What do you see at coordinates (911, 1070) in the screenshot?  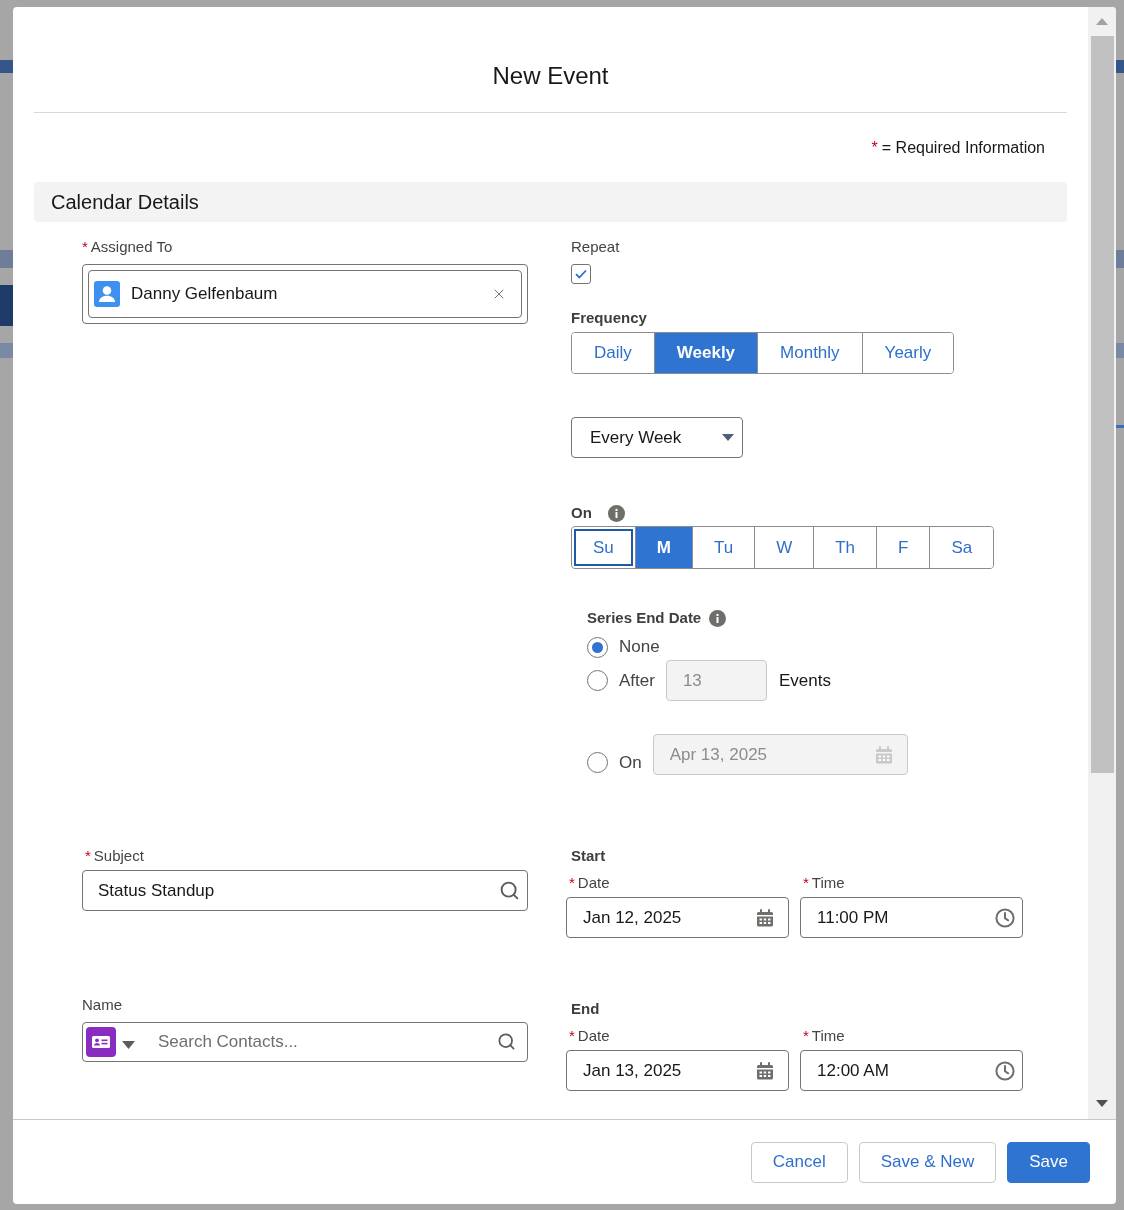 I see `time-input: 12:00 AM` at bounding box center [911, 1070].